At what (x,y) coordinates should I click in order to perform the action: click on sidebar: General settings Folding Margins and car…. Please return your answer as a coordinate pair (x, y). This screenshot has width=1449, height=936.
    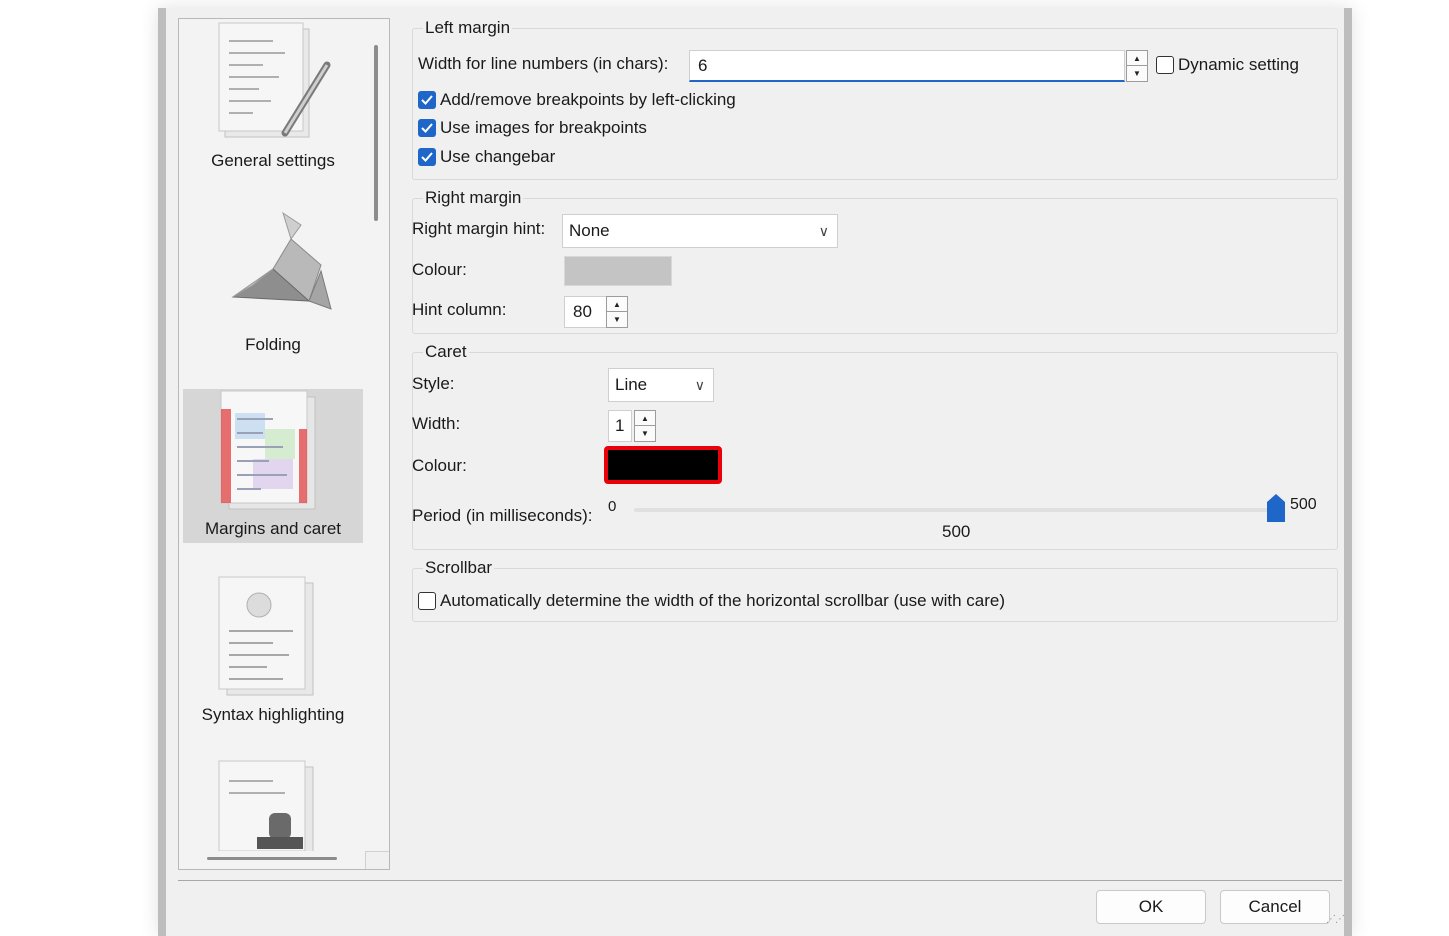
    Looking at the image, I should click on (284, 444).